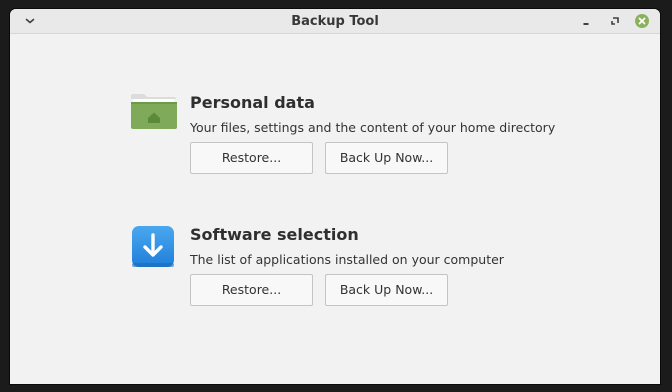 The height and width of the screenshot is (392, 672). I want to click on title-bar: Backup Tool, so click(335, 21).